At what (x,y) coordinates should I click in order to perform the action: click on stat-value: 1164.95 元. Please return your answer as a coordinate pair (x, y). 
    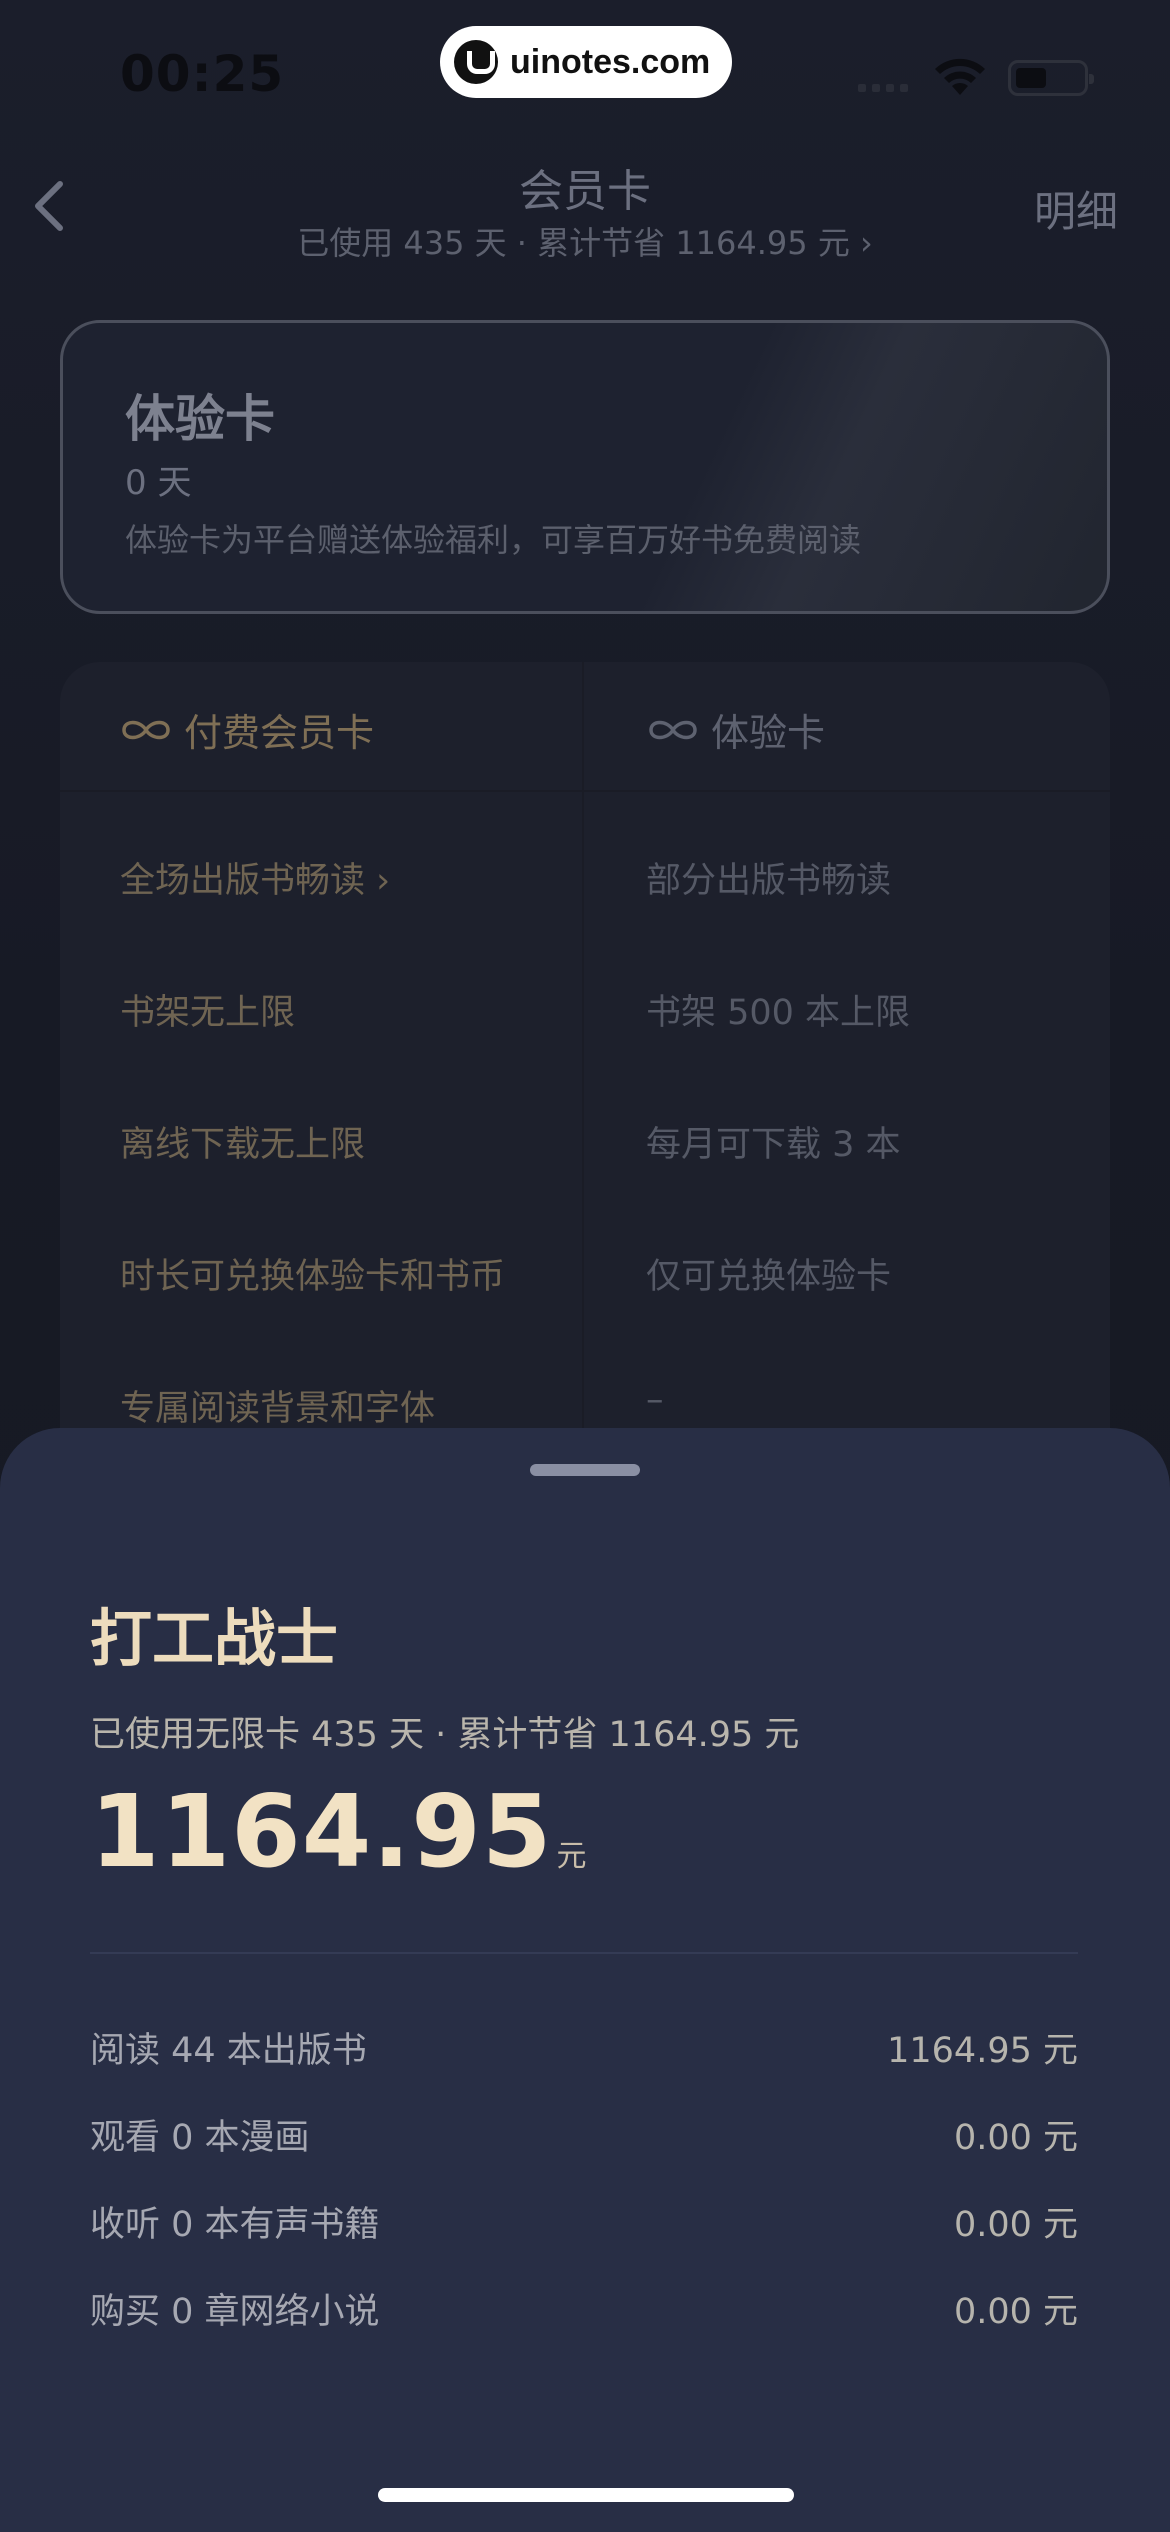
    Looking at the image, I should click on (982, 2051).